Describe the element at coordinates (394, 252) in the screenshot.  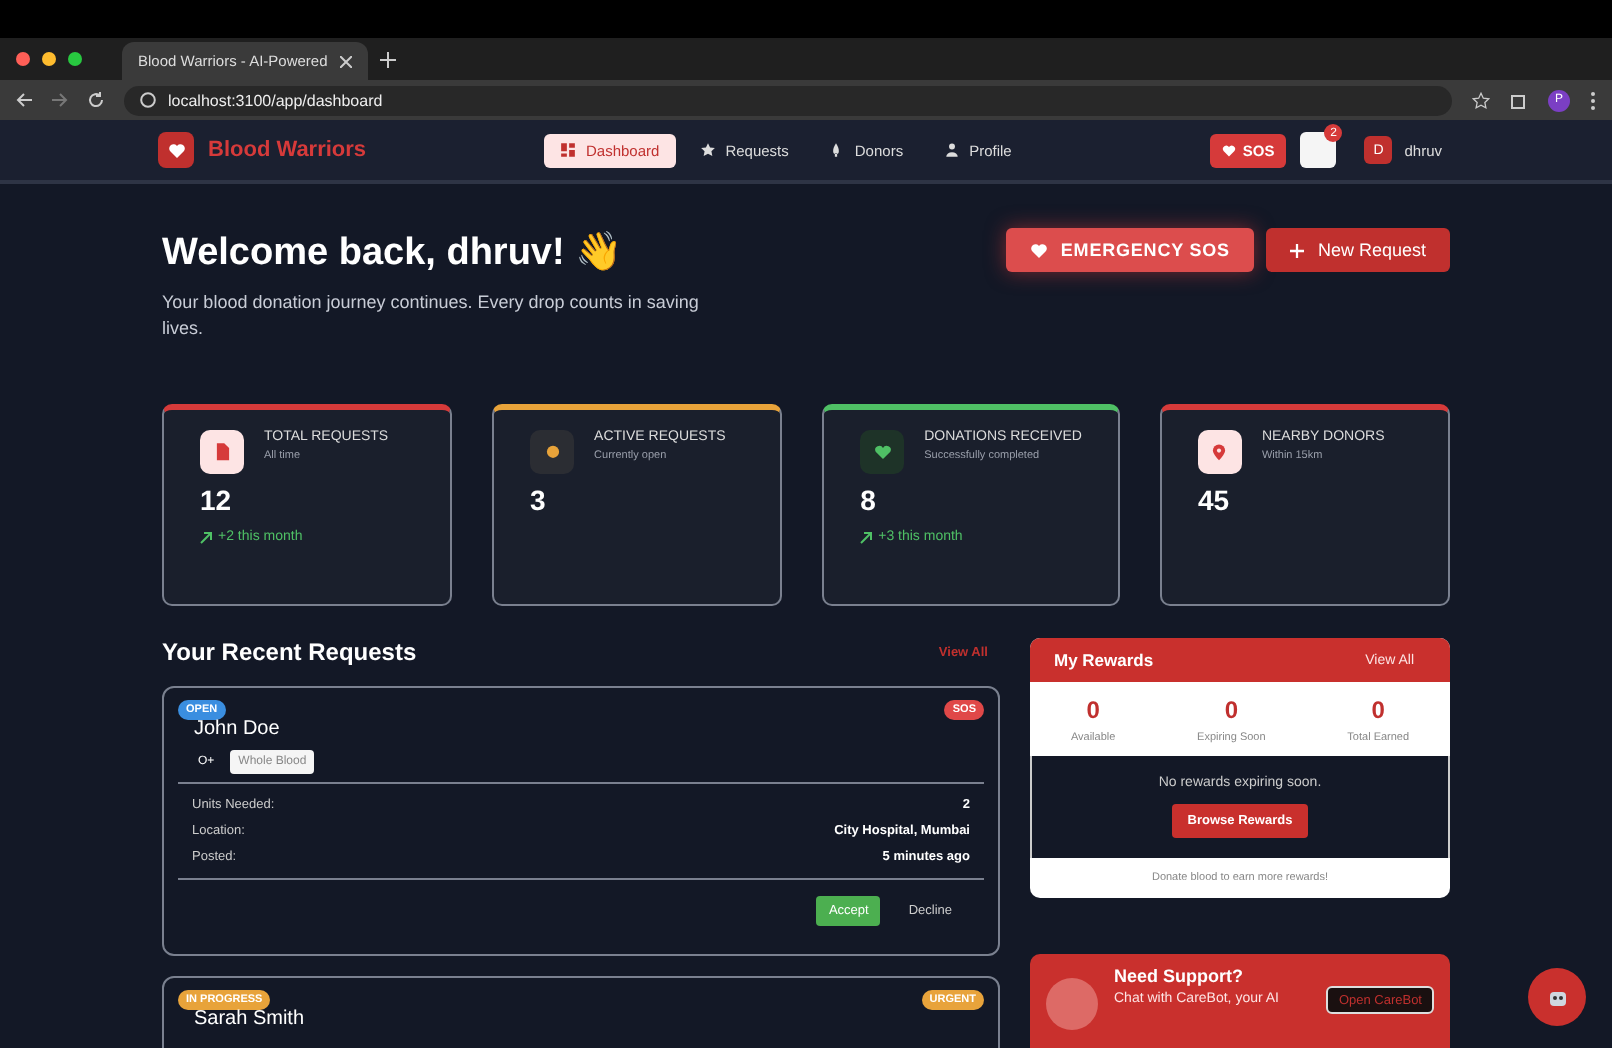
I see `welcome-title: Welcome back, dhruv! 👋` at that location.